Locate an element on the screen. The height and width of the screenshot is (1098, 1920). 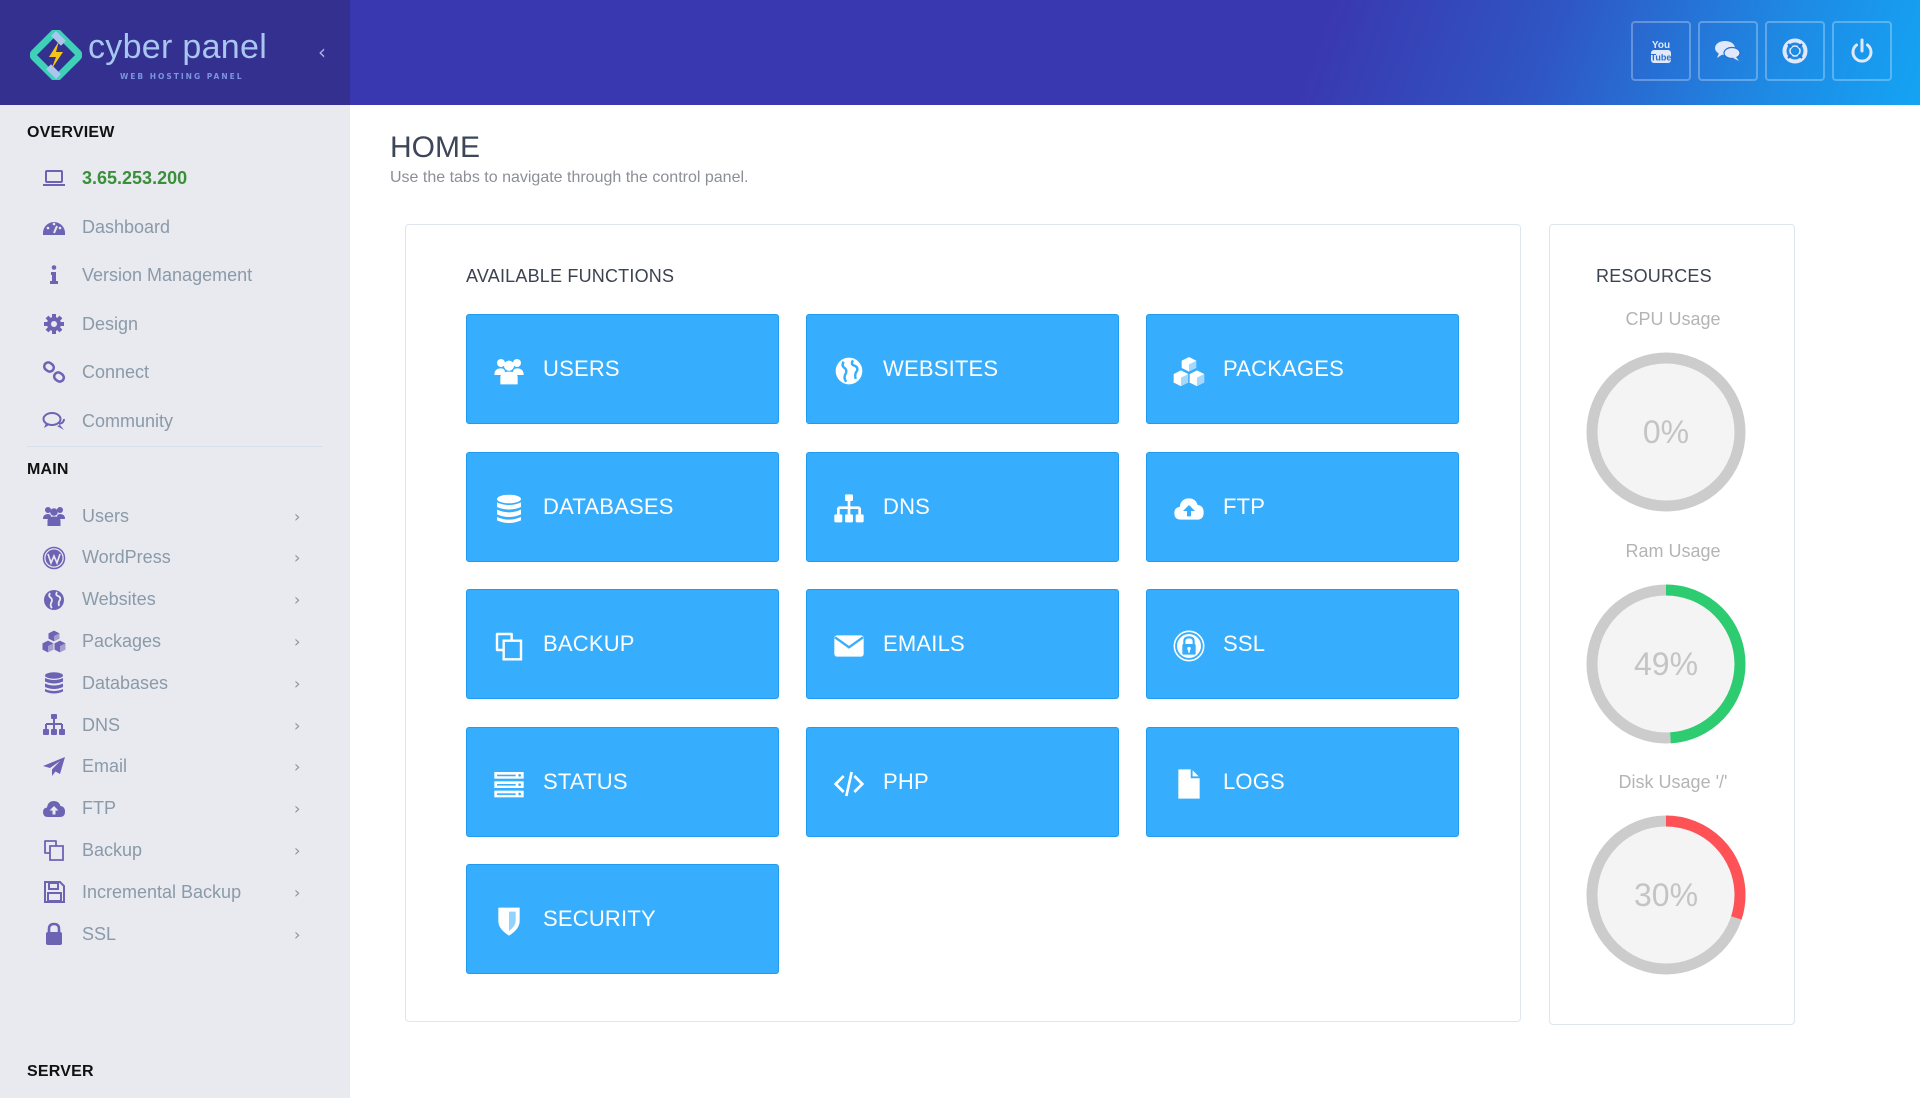
brand-area: cyber panel WEB HOSTING PANEL ‹ is located at coordinates (175, 52).